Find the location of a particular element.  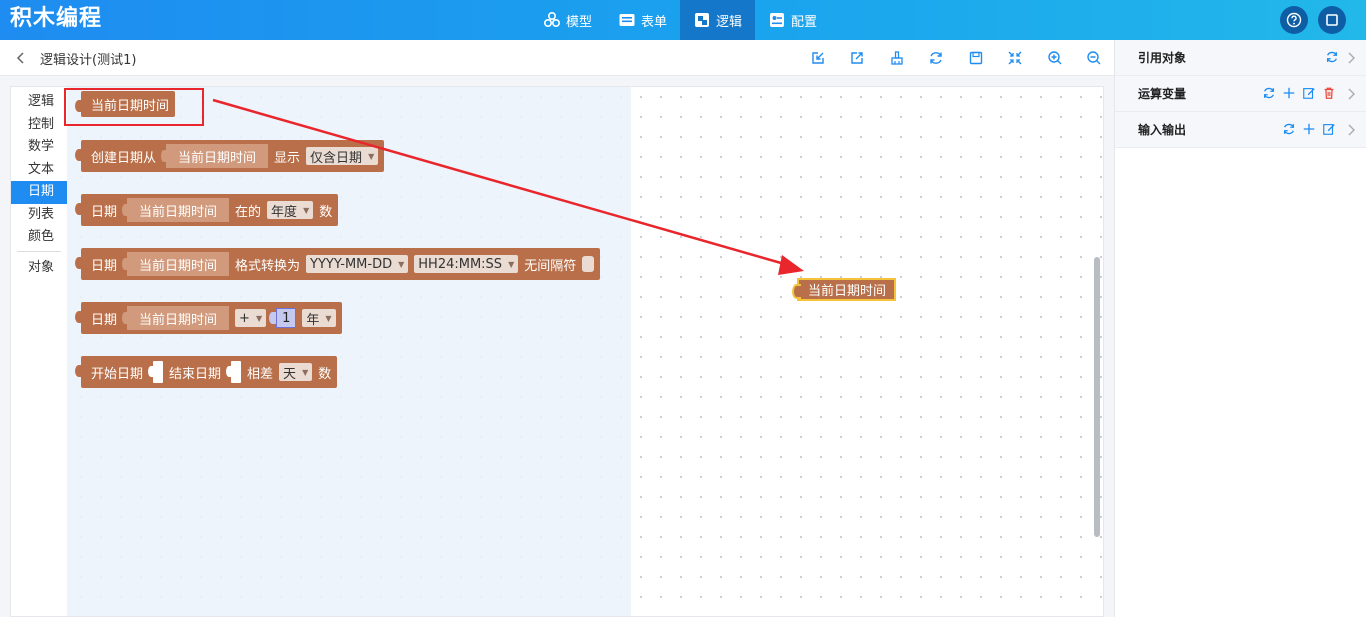

dropdown-unit: 年 ▼ is located at coordinates (319, 318).